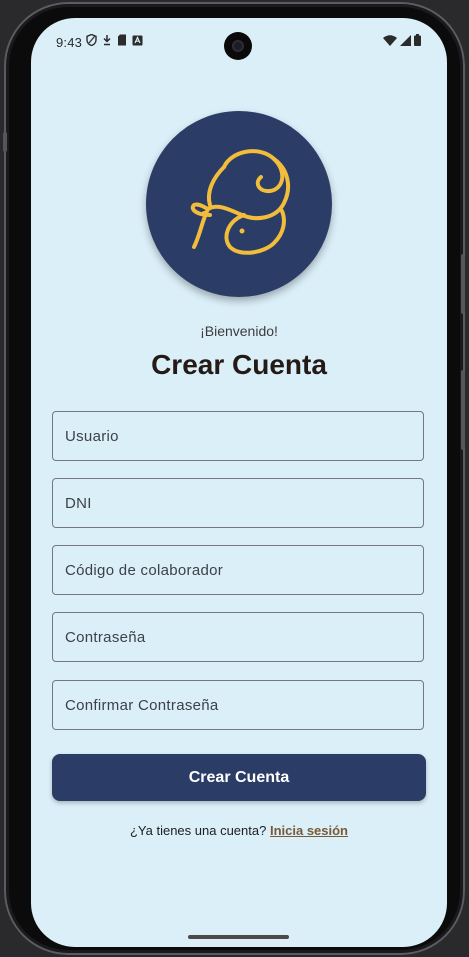 This screenshot has width=469, height=957. I want to click on download-icon, so click(107, 42).